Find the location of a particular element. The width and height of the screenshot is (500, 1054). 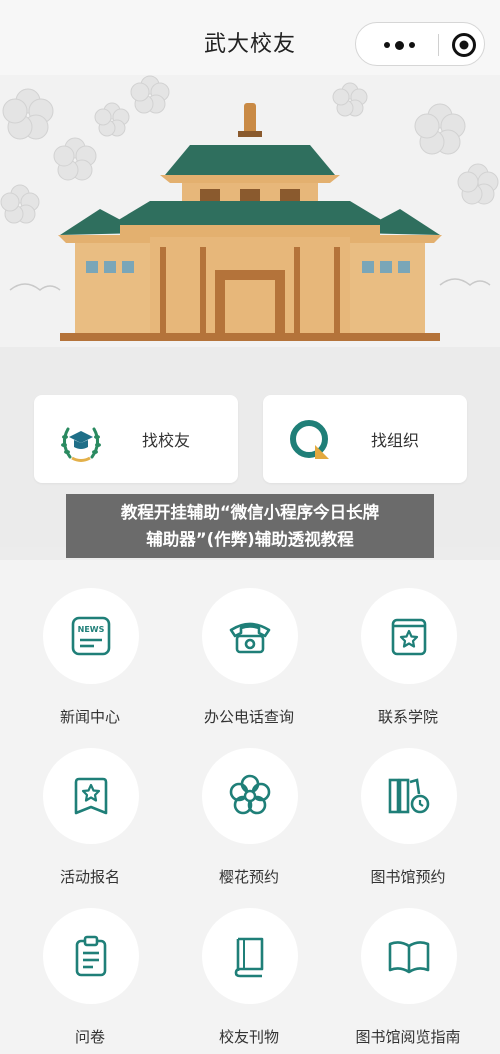

find-alumni-card: 找校友 is located at coordinates (136, 439).